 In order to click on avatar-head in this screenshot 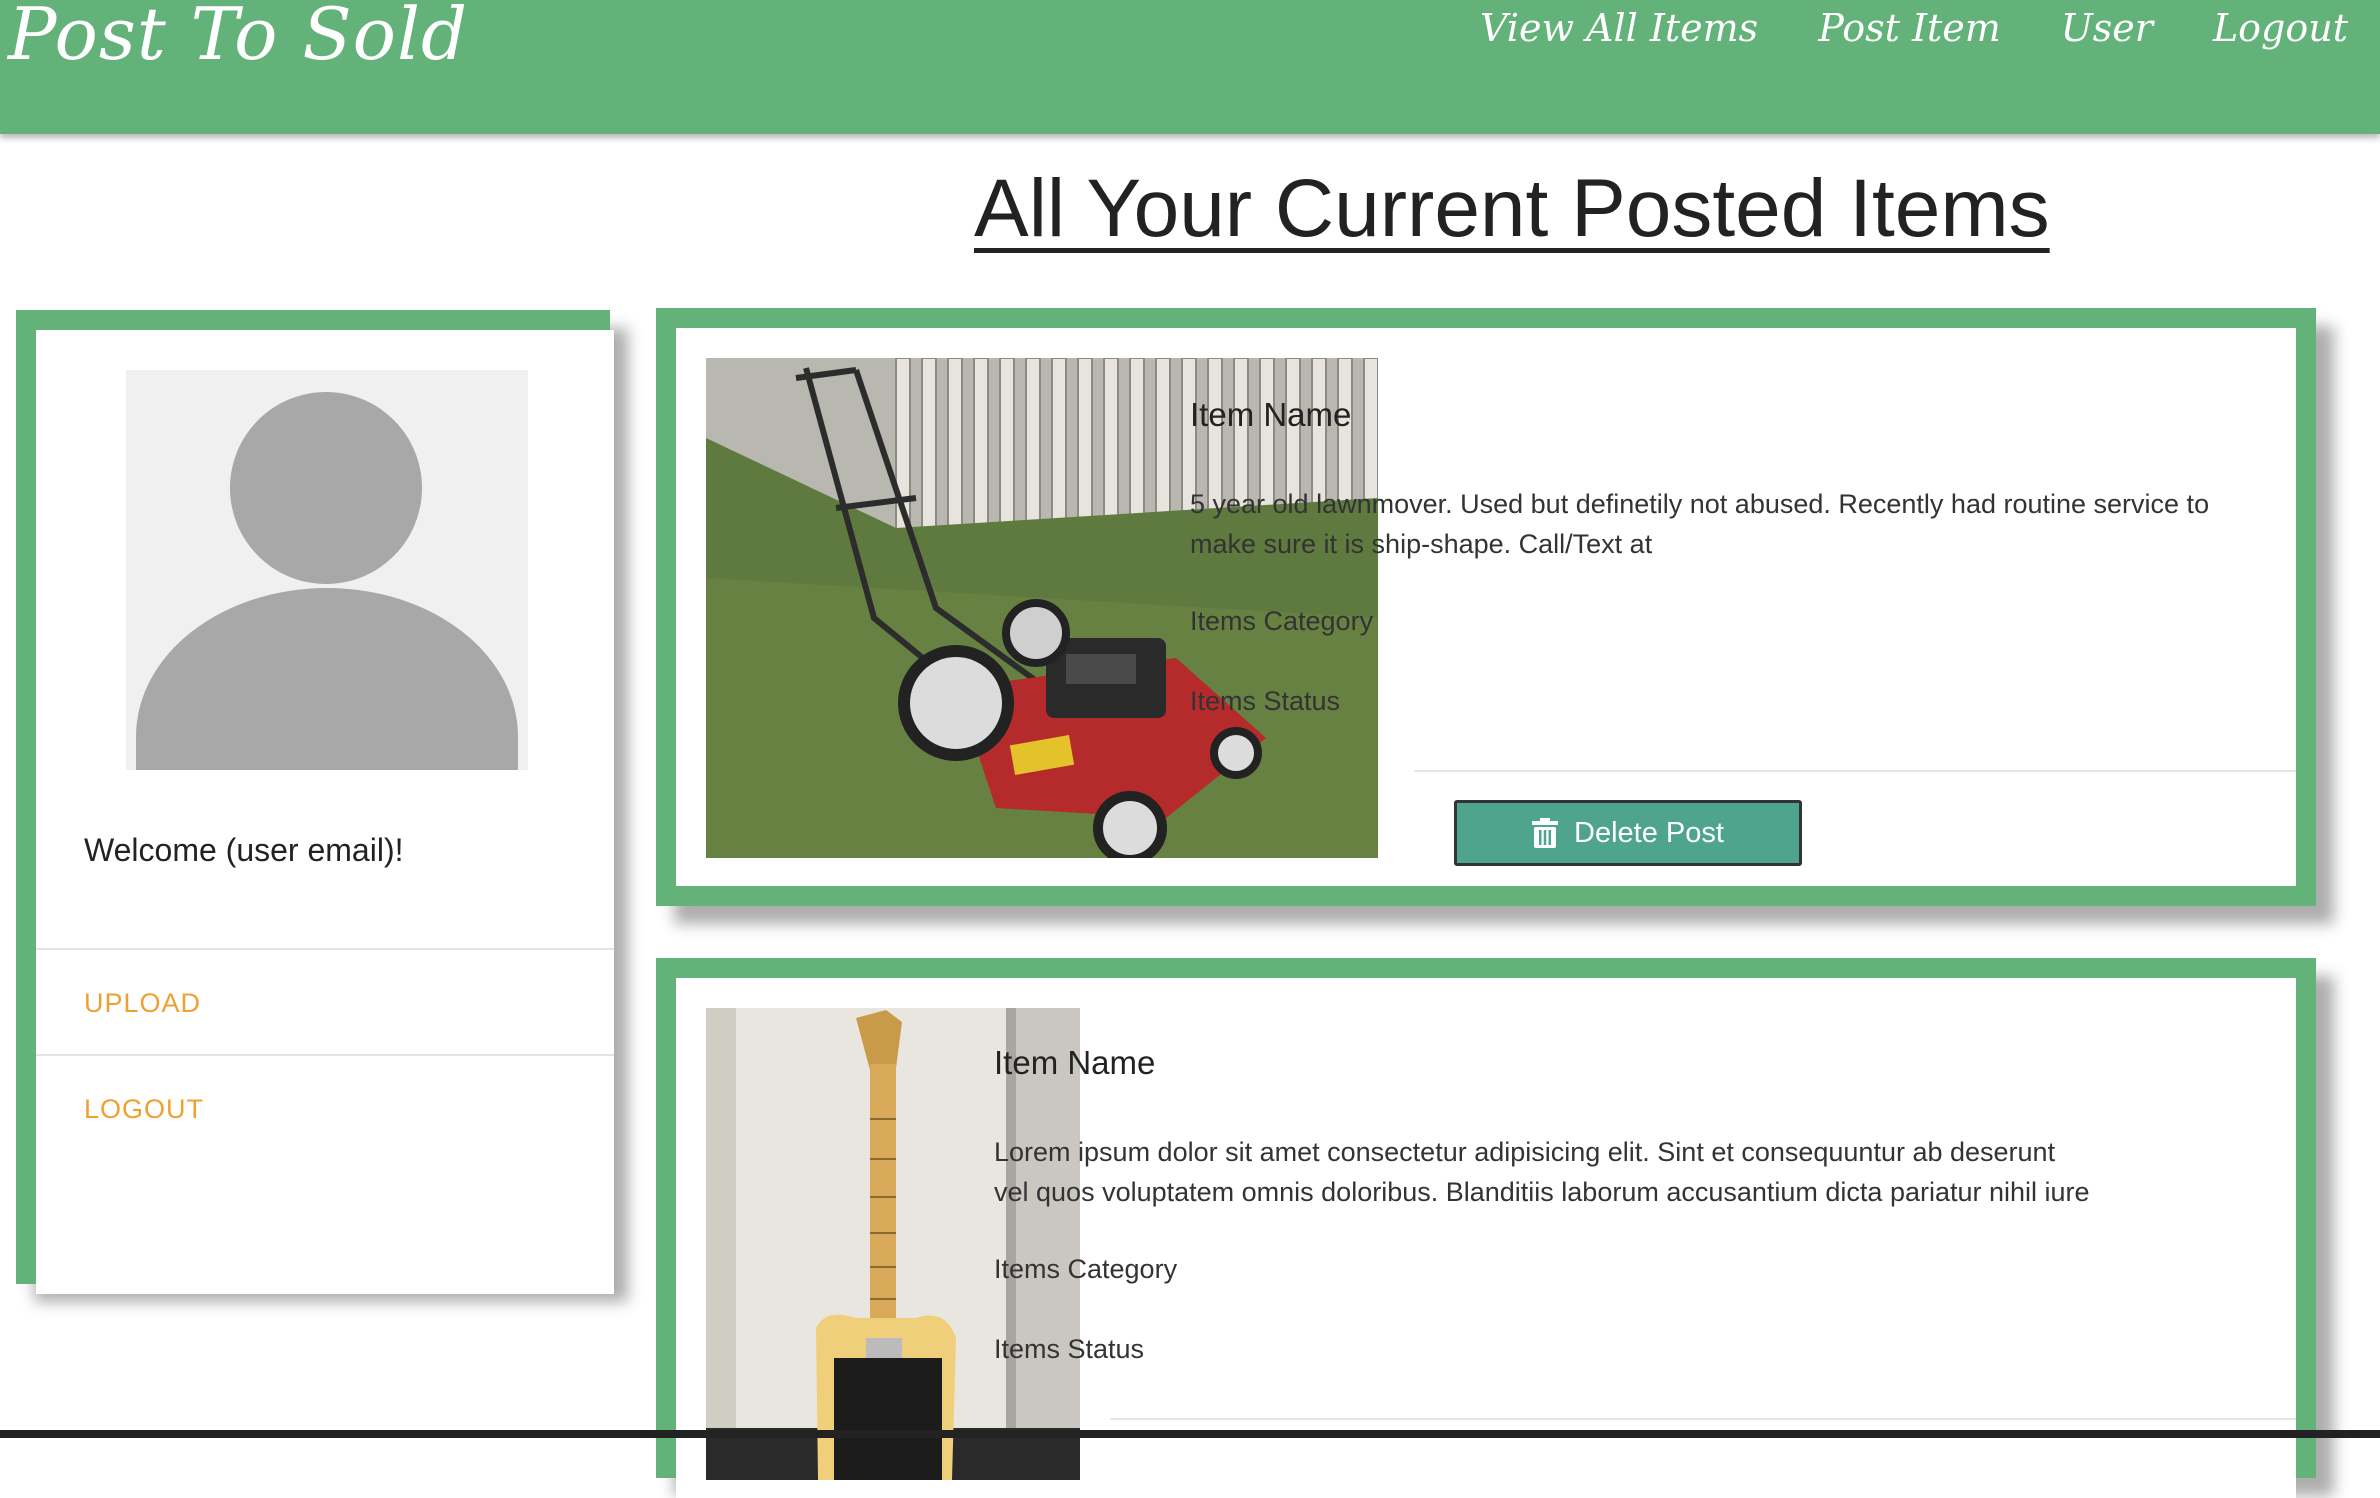, I will do `click(326, 488)`.